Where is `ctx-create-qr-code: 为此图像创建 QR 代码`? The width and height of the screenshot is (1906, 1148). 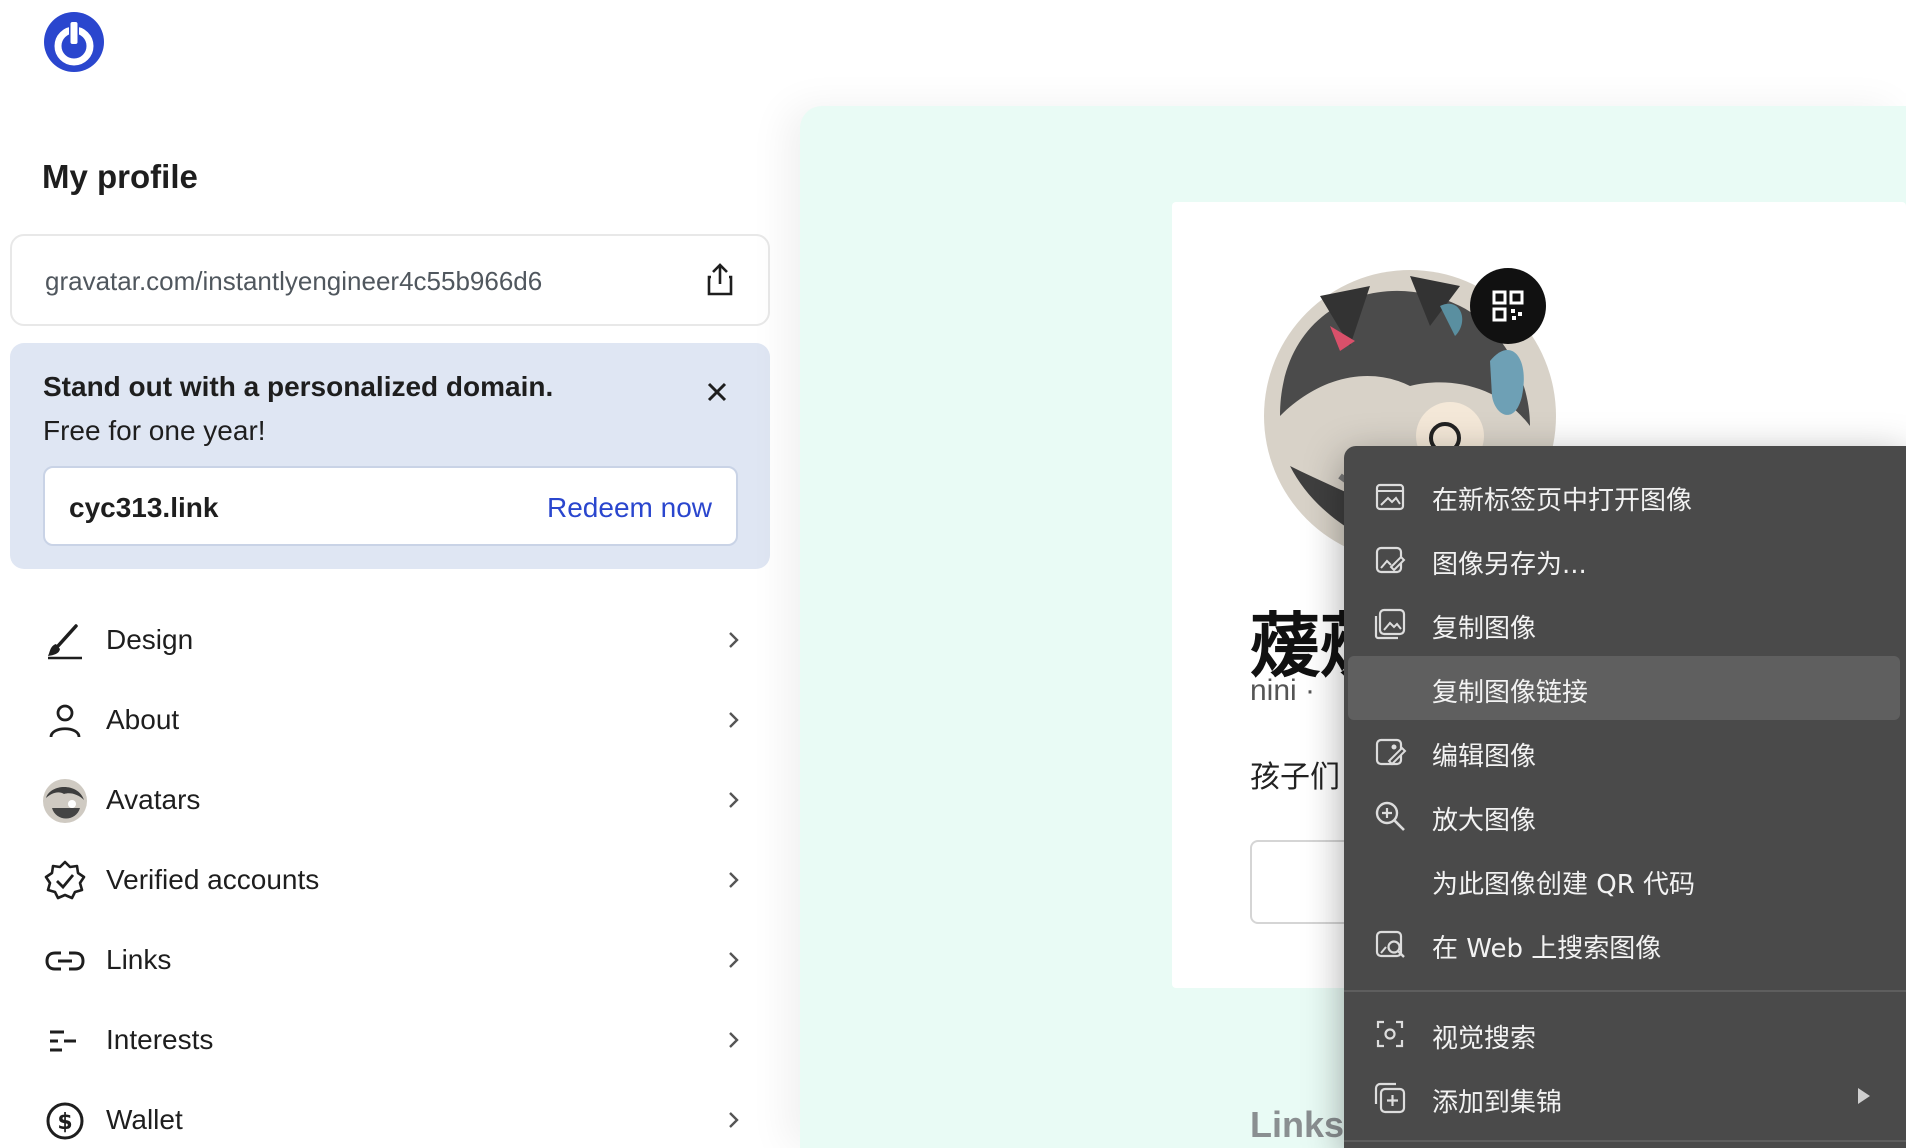 ctx-create-qr-code: 为此图像创建 QR 代码 is located at coordinates (1622, 880).